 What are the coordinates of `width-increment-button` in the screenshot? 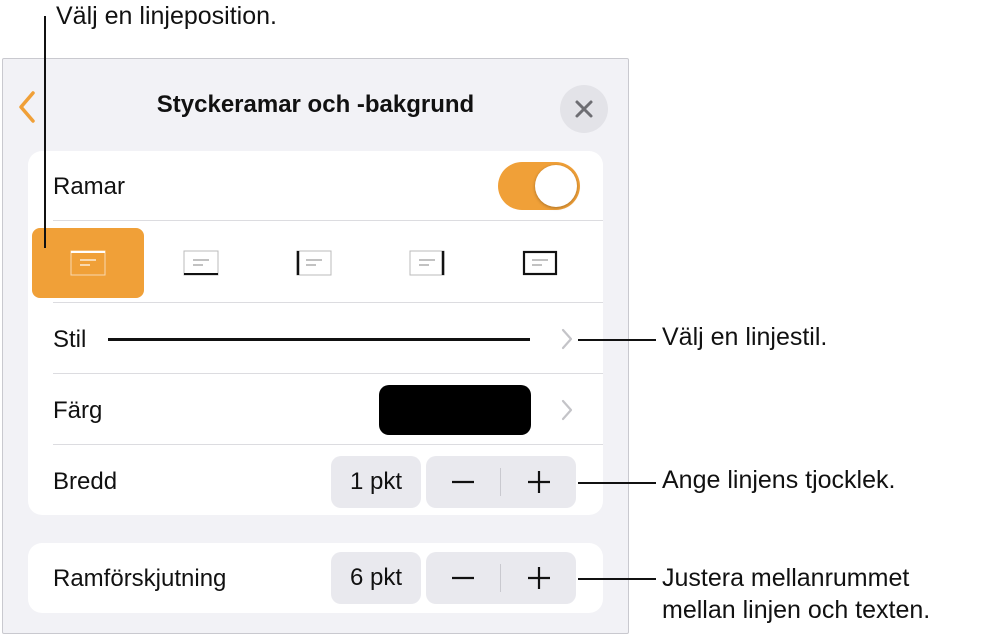 It's located at (539, 482).